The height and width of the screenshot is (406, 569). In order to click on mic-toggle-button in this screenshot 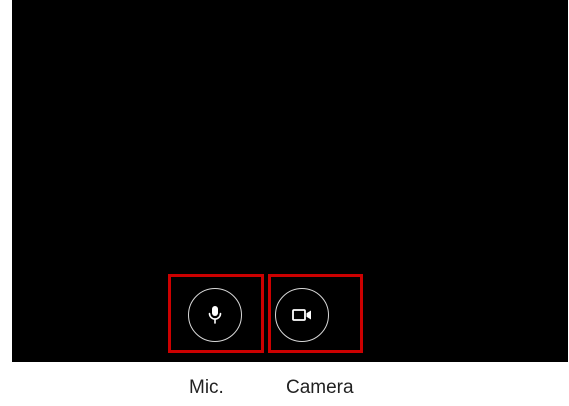, I will do `click(215, 315)`.